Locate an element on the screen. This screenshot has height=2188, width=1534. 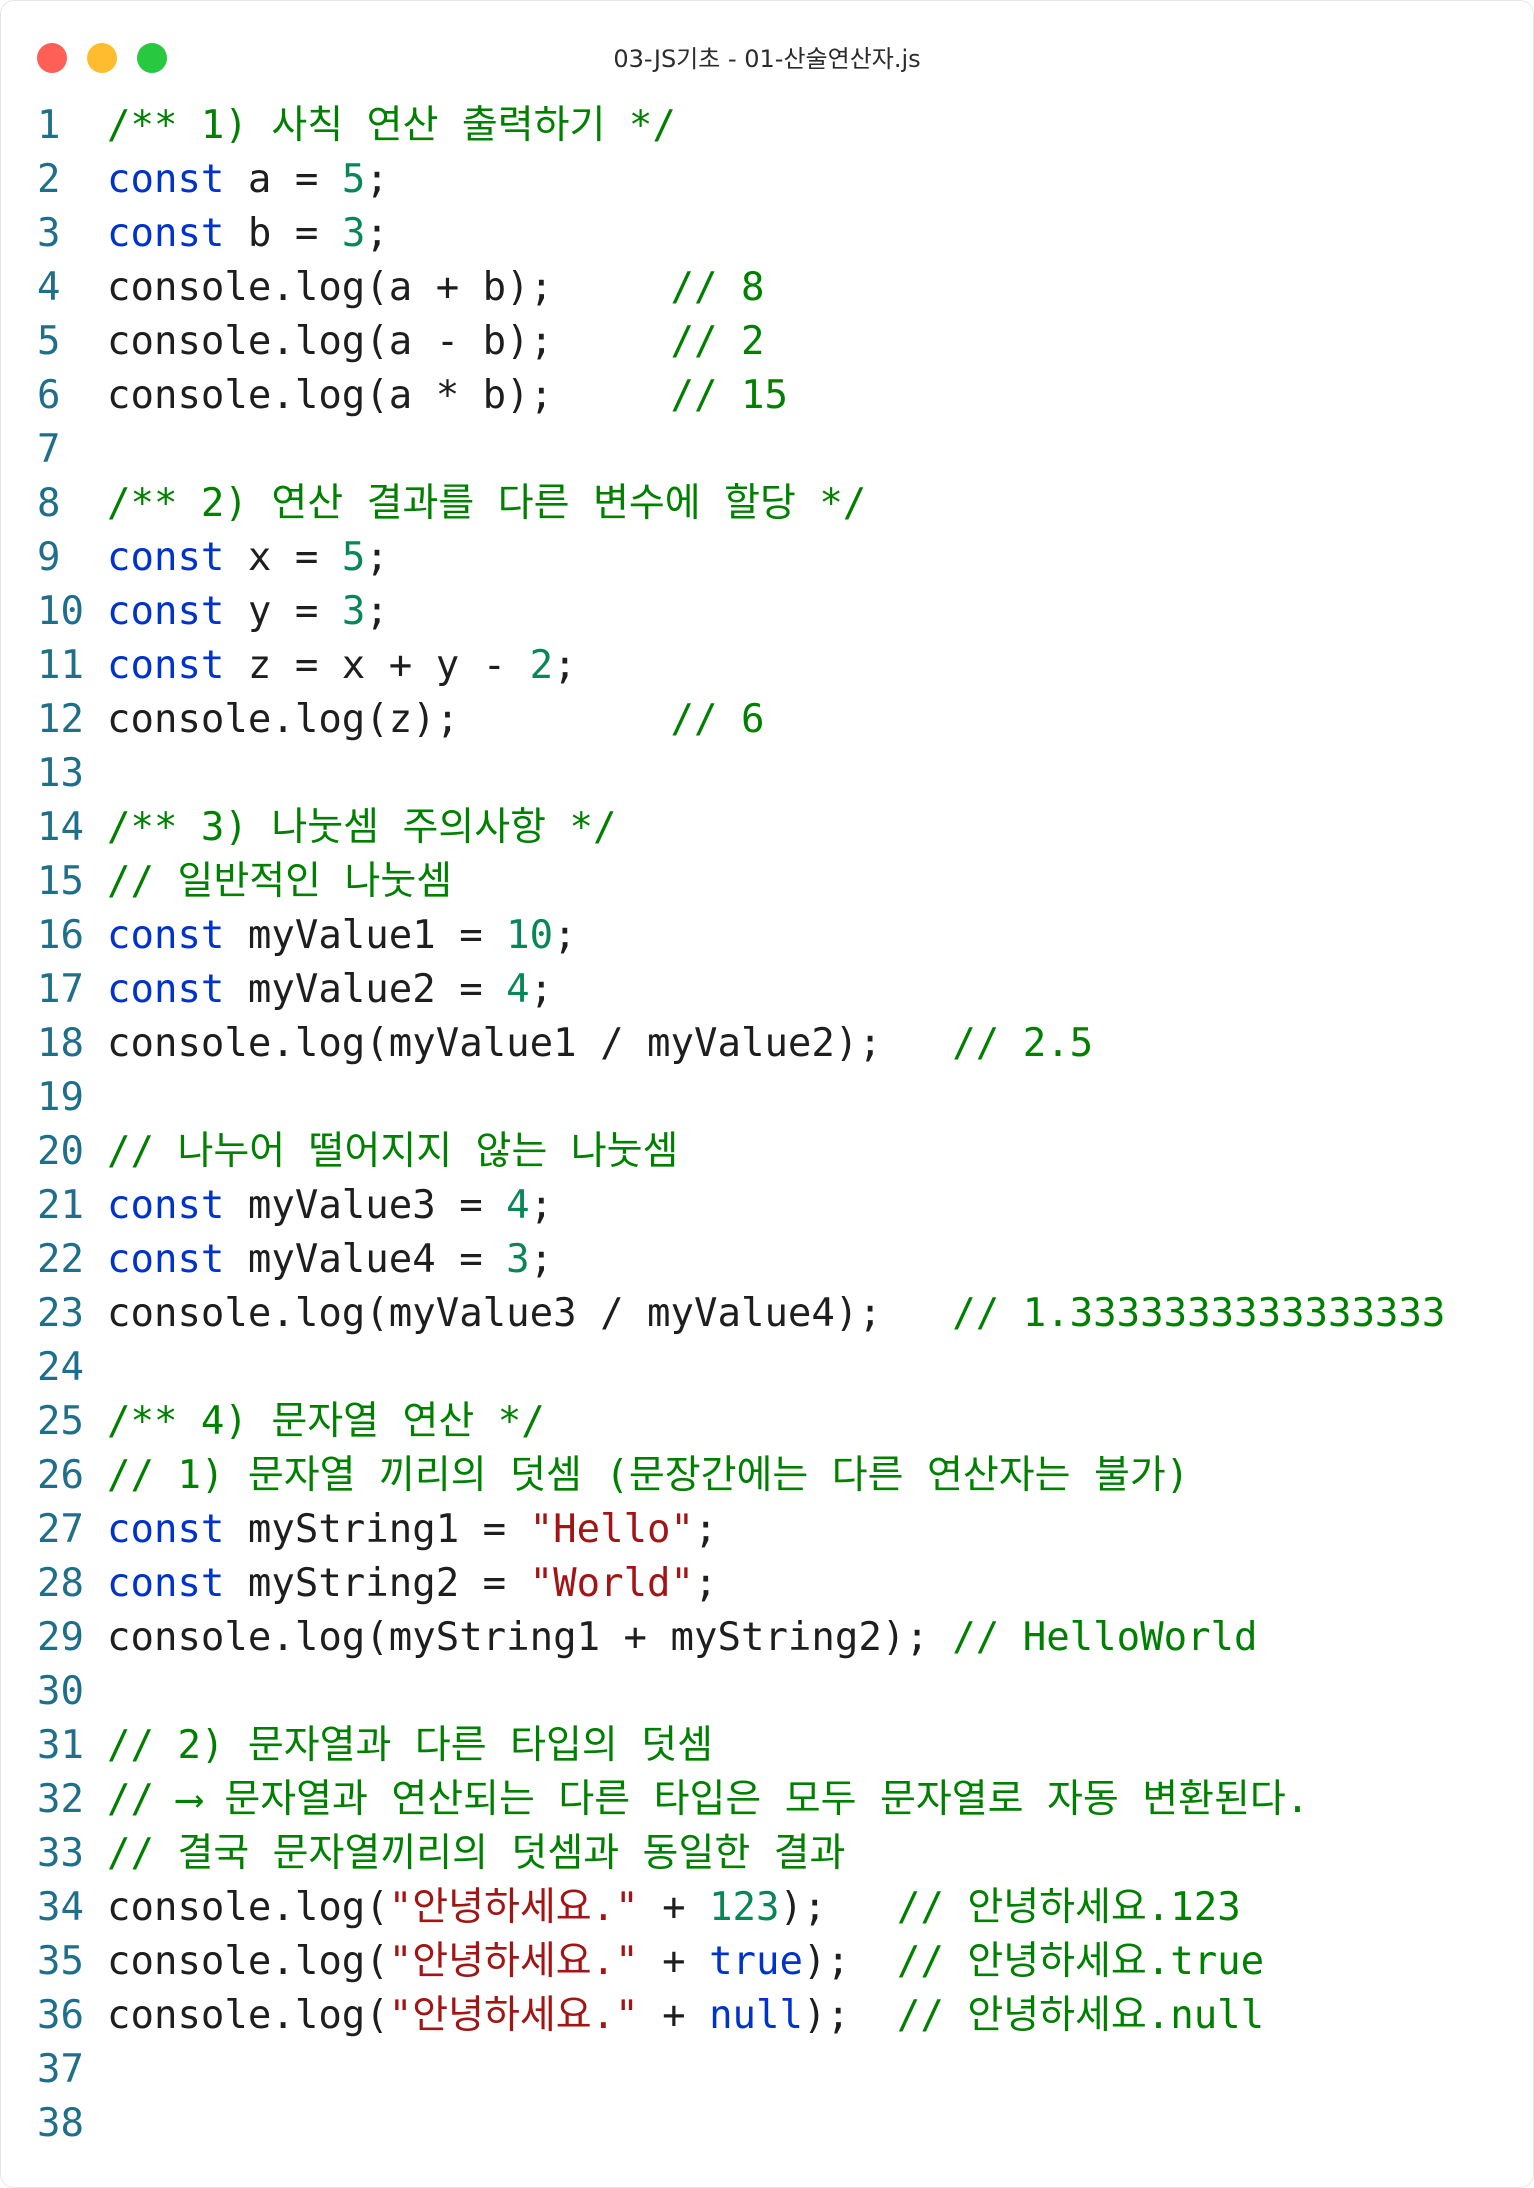
string-token: "World" is located at coordinates (612, 1583).